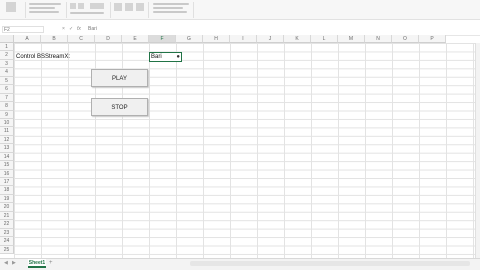 Image resolution: width=480 pixels, height=270 pixels. Describe the element at coordinates (6, 263) in the screenshot. I see `prev-sheet-icon: ◀` at that location.